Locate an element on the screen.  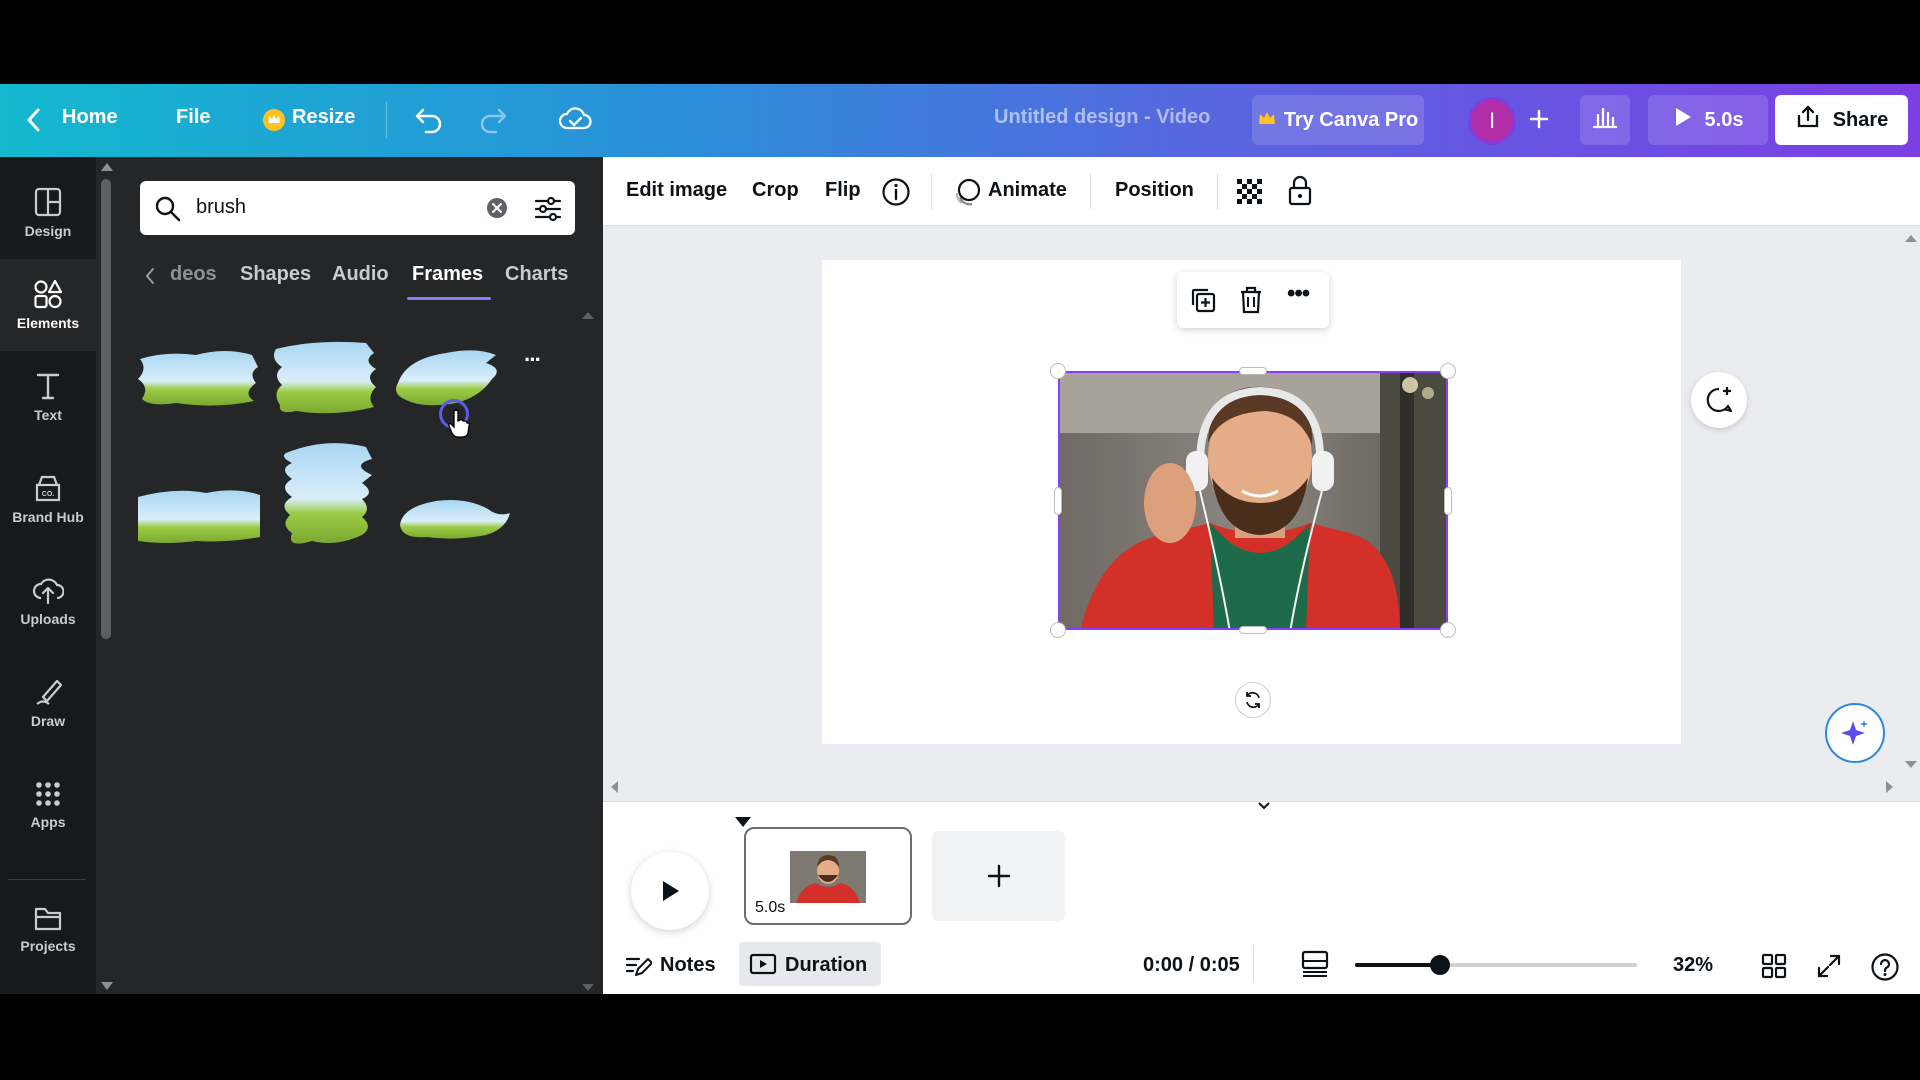
more-options-icon: ··· is located at coordinates (533, 360).